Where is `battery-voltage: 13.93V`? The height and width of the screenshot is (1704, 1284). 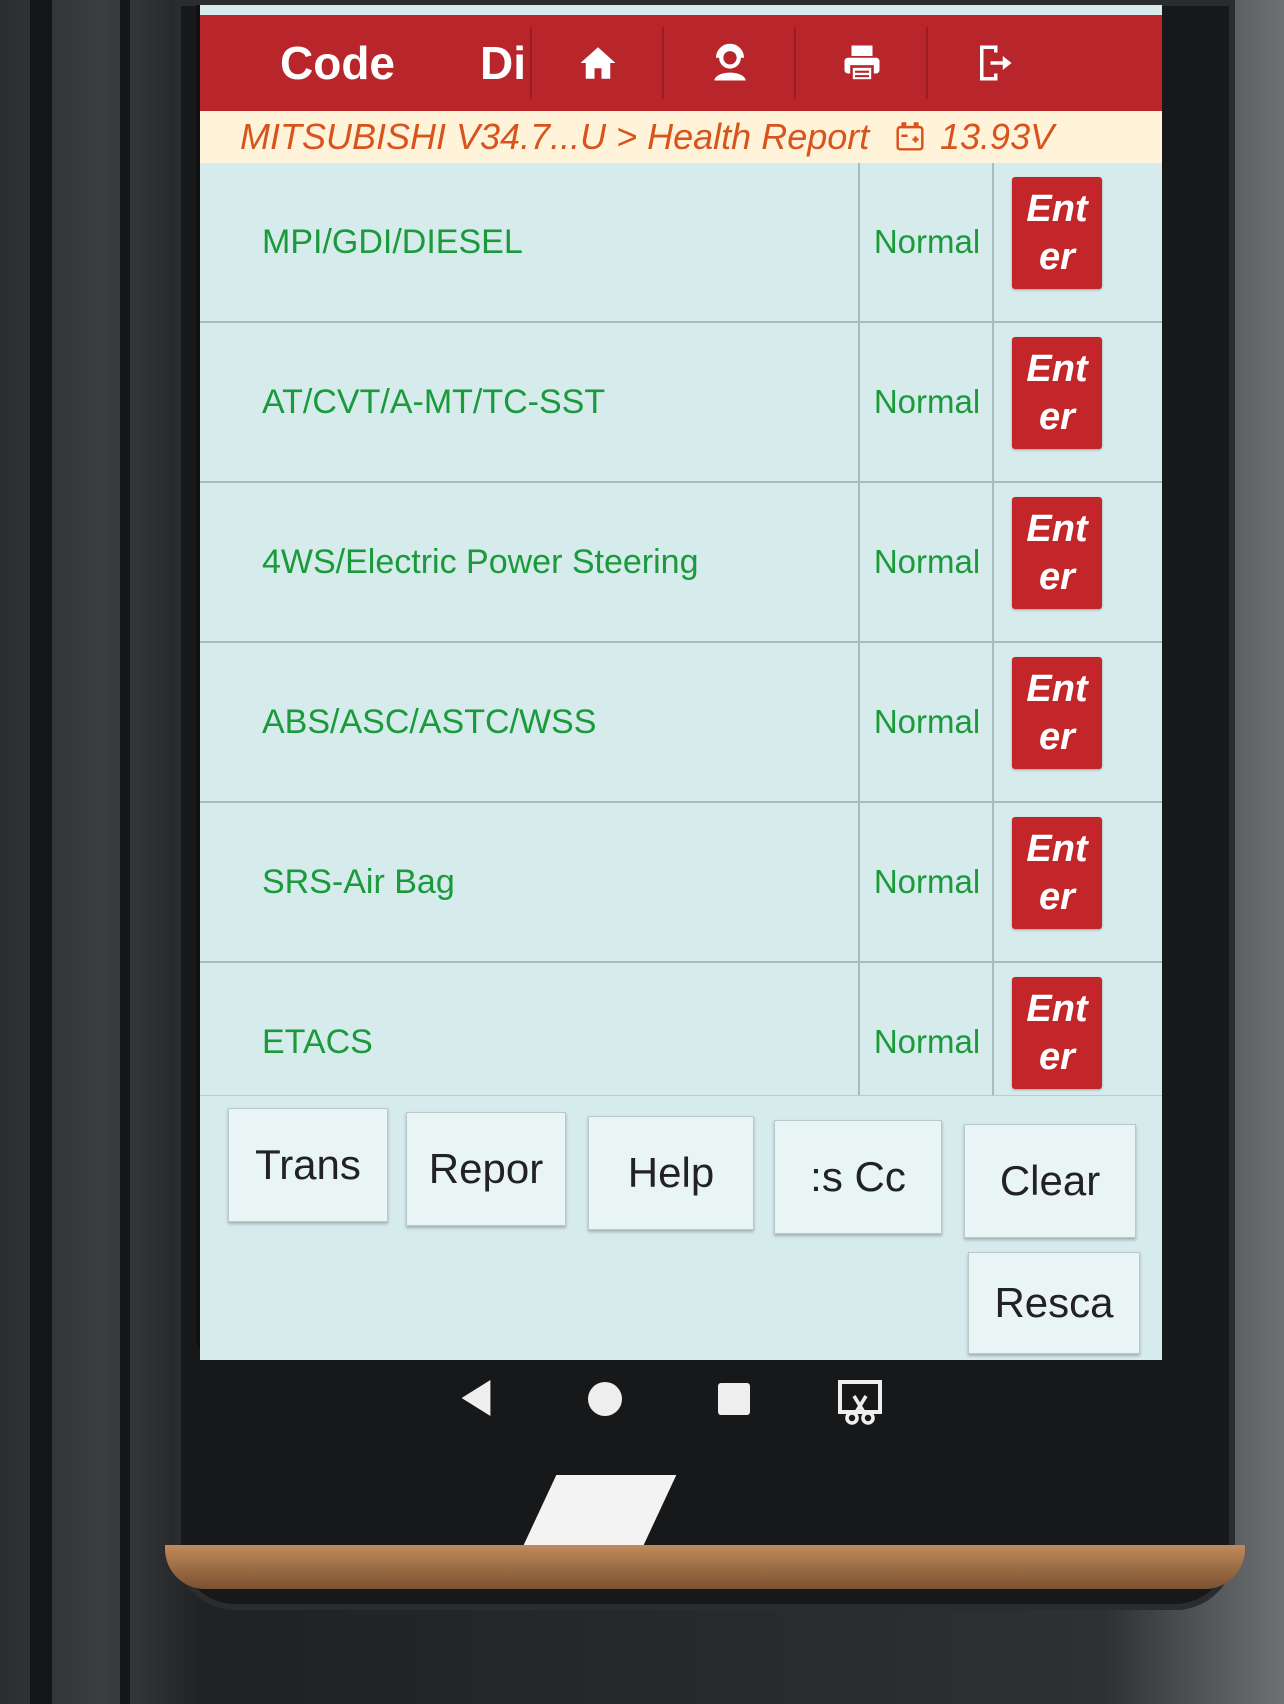
battery-voltage: 13.93V is located at coordinates (997, 136).